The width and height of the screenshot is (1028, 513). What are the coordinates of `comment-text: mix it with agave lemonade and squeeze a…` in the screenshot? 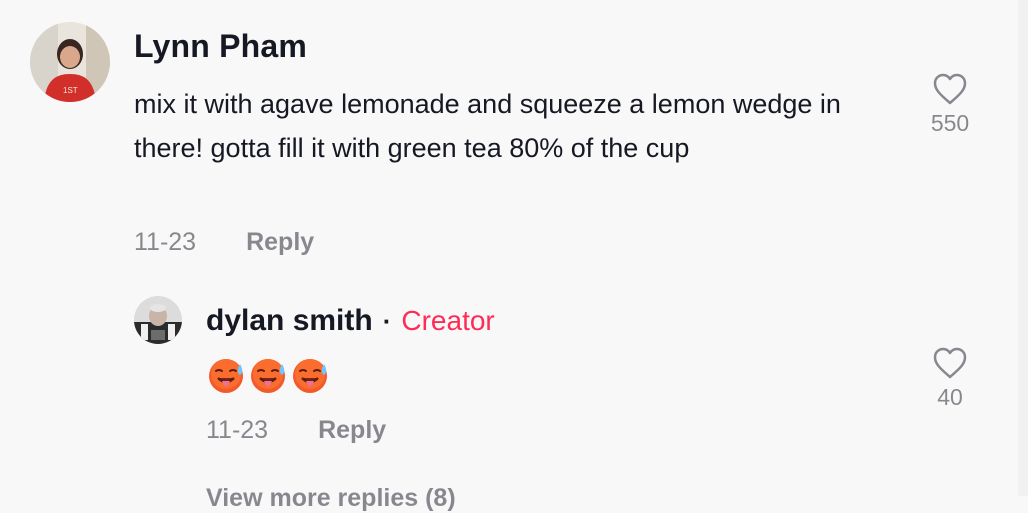 It's located at (487, 126).